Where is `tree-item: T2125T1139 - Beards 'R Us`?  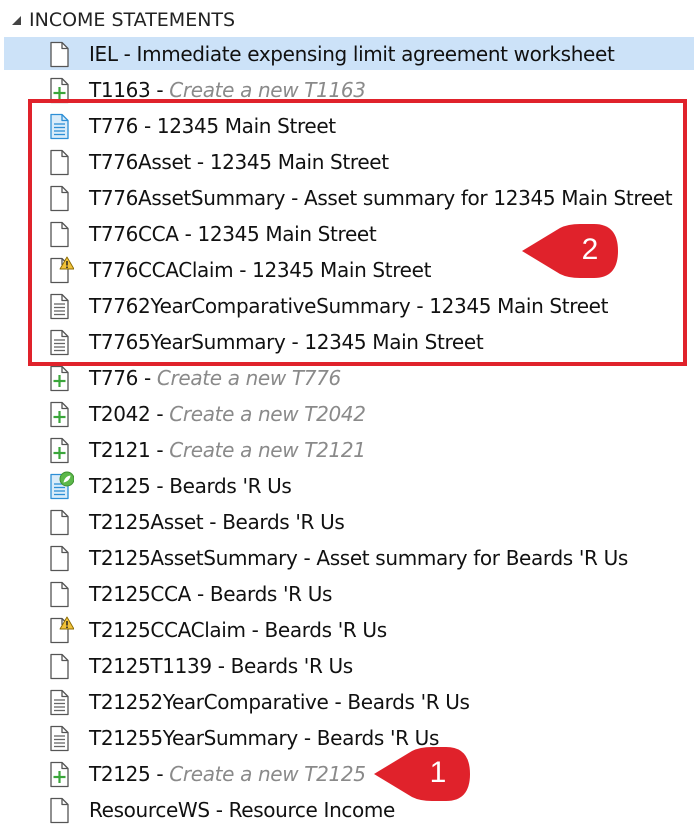 tree-item: T2125T1139 - Beards 'R Us is located at coordinates (348, 666).